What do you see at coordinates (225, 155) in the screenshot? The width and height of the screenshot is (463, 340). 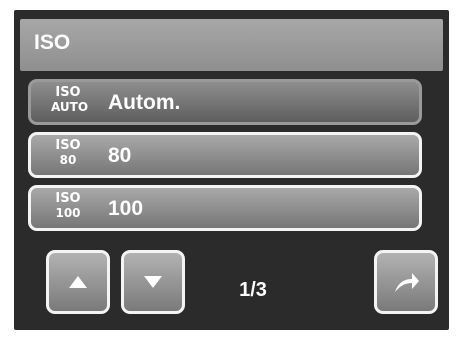 I see `iso-option-80: ISO 80 80` at bounding box center [225, 155].